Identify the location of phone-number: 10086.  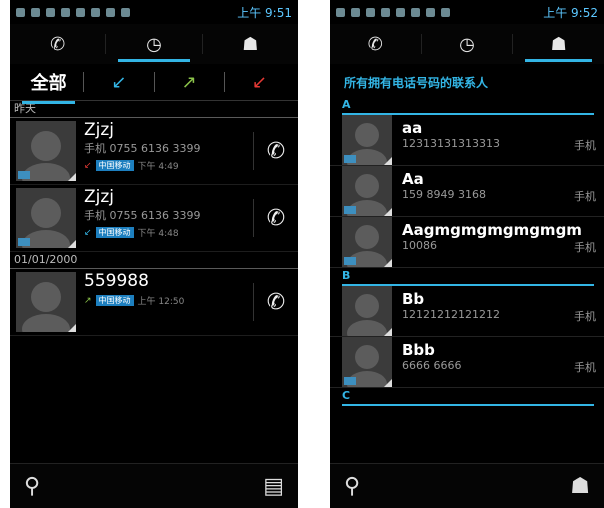
(419, 245).